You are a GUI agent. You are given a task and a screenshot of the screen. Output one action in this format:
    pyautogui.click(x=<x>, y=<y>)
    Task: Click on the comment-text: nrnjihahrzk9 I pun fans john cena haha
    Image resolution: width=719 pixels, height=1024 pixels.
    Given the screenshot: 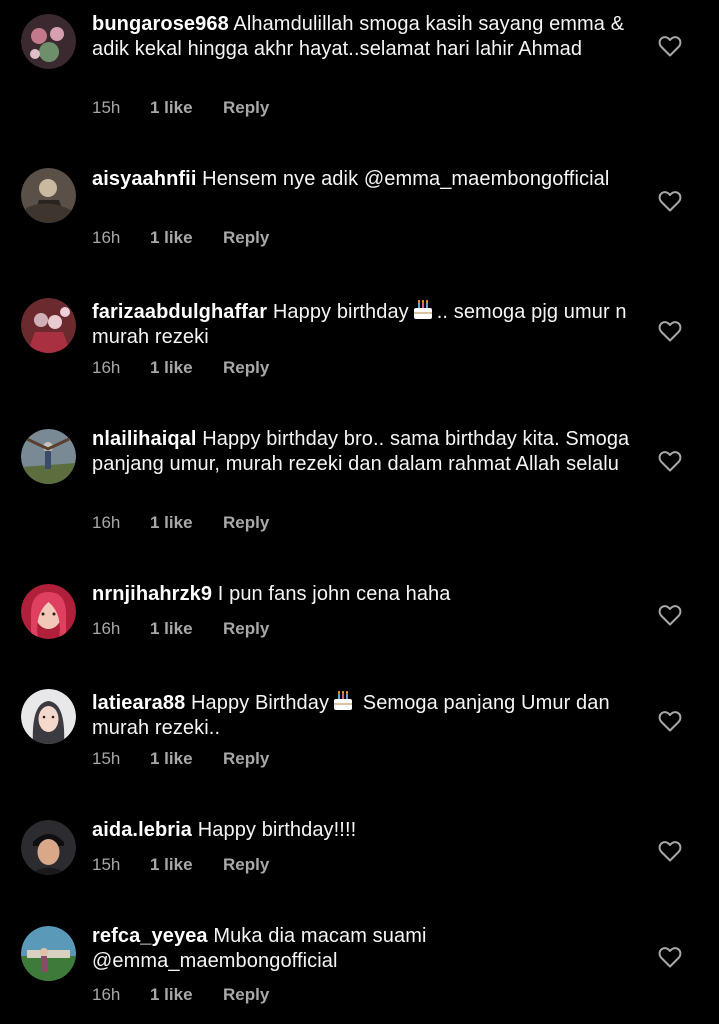 What is the action you would take?
    pyautogui.click(x=362, y=594)
    